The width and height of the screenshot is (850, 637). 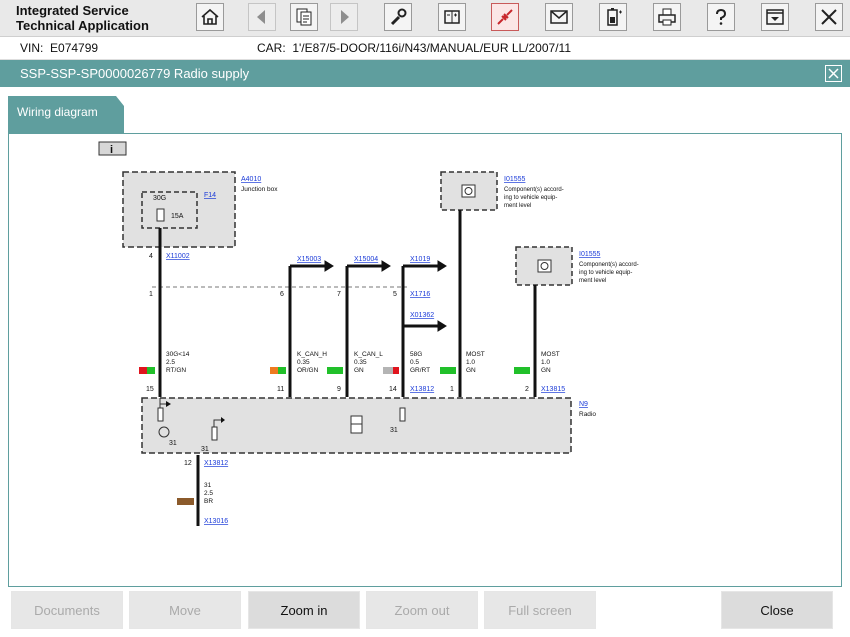 I want to click on wire4-color: GR/RT, so click(x=420, y=370).